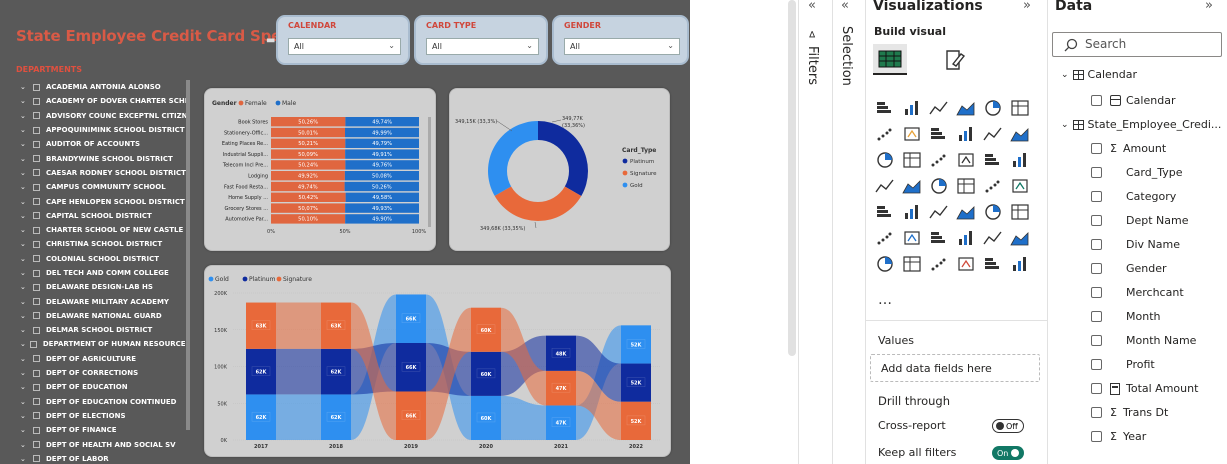 Image resolution: width=1227 pixels, height=464 pixels. What do you see at coordinates (105, 344) in the screenshot?
I see `department-item: ⌄ DEPARTMENT OF HUMAN RESOURCES` at bounding box center [105, 344].